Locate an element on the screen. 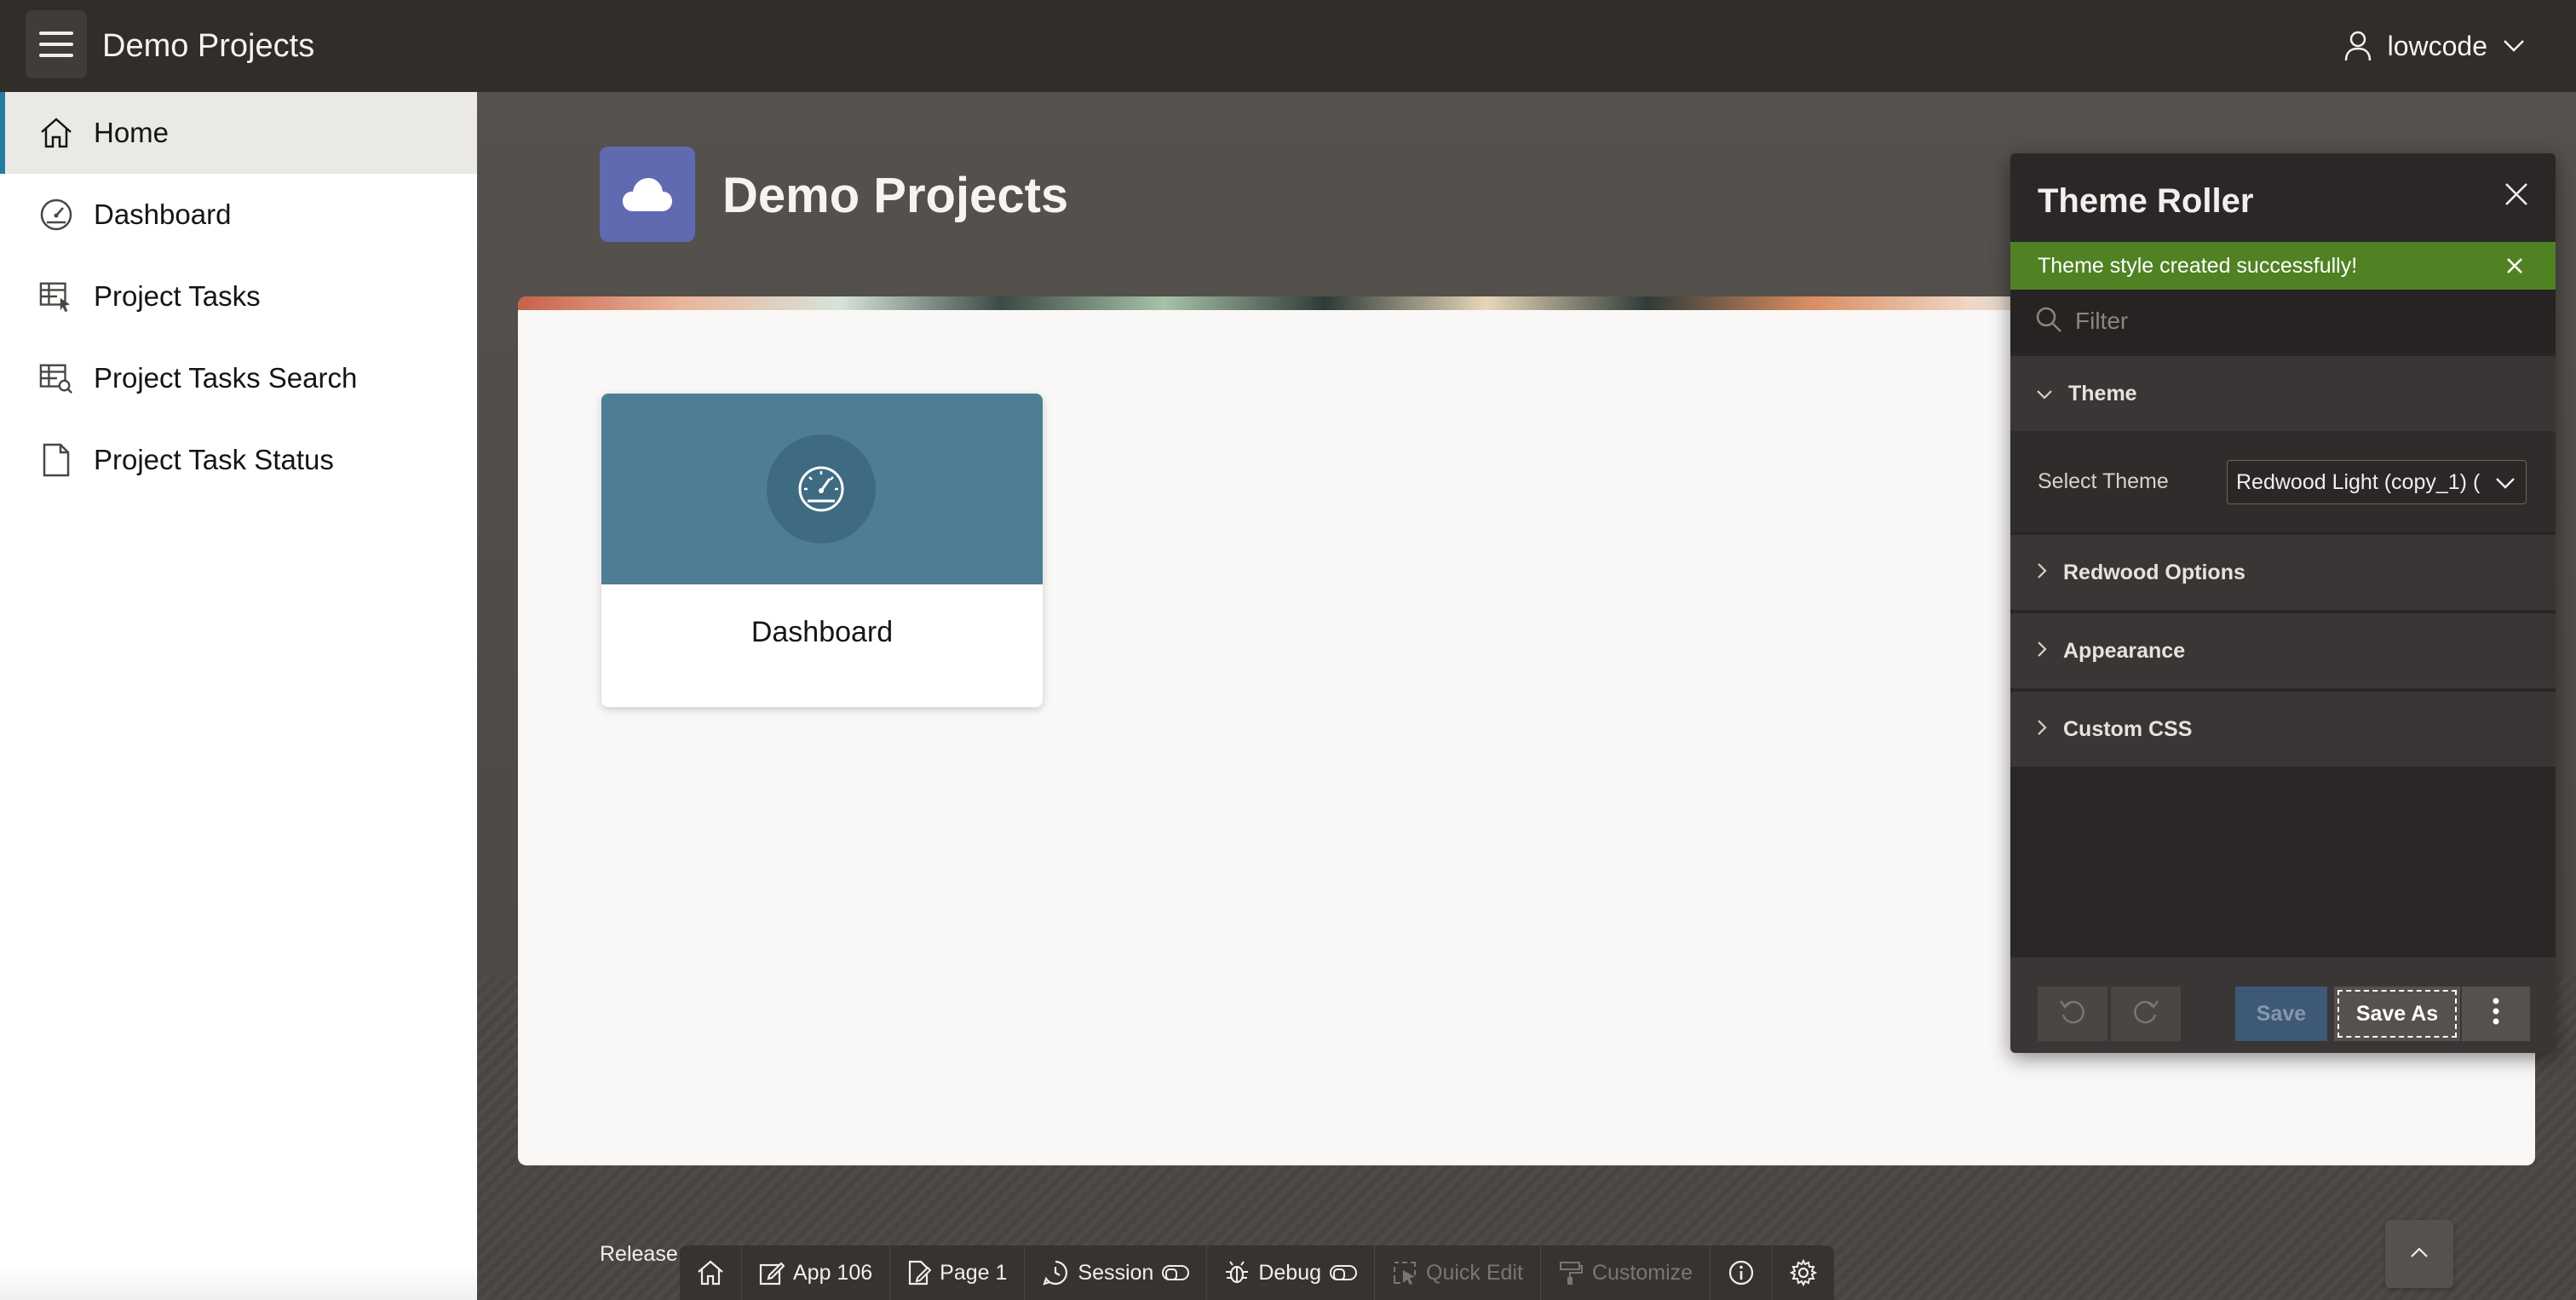 The image size is (2576, 1300). page-edit-icon is located at coordinates (920, 1272).